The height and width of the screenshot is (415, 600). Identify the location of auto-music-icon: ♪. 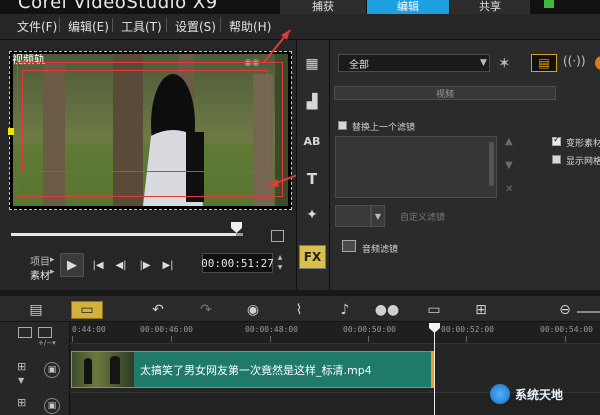
(345, 310).